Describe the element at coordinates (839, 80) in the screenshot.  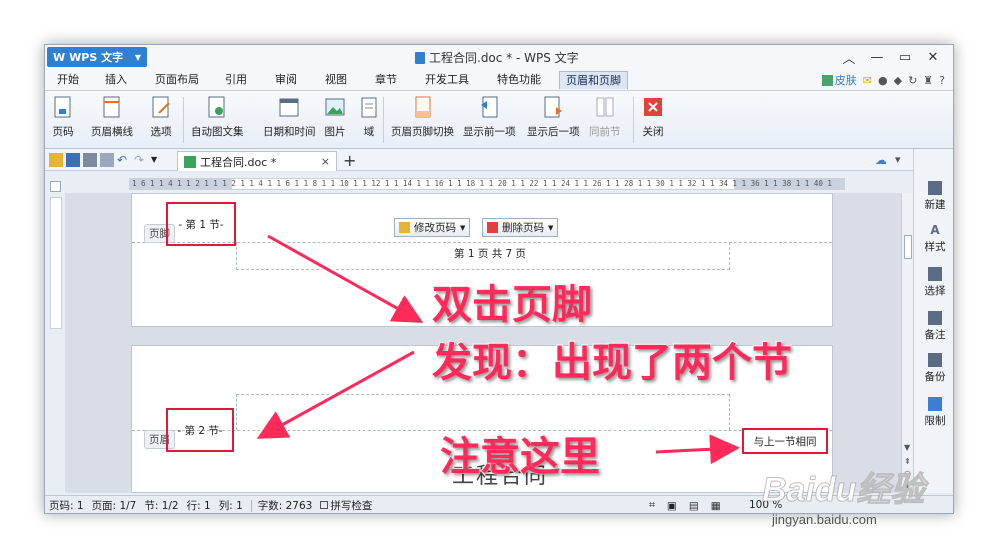
I see `skin-button: 皮肤` at that location.